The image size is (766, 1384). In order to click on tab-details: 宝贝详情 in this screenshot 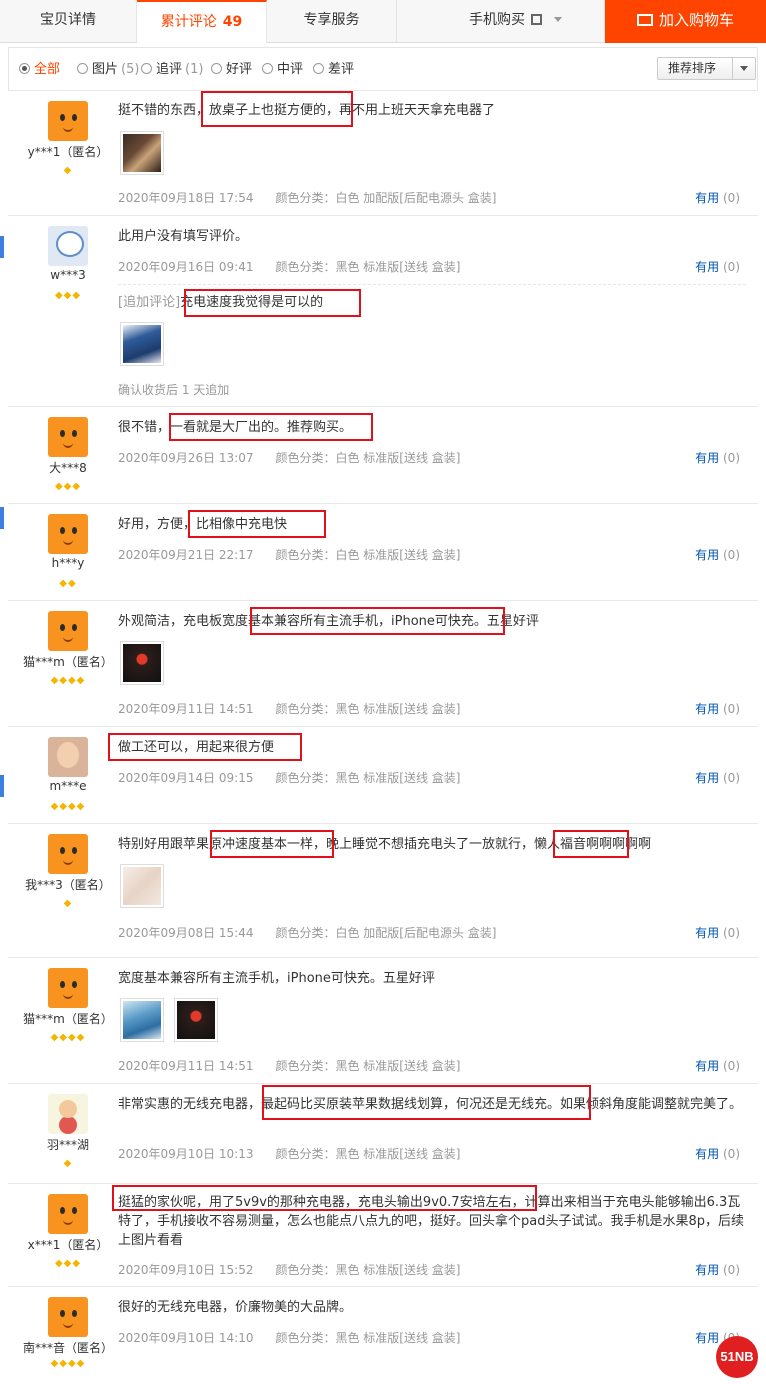, I will do `click(68, 21)`.